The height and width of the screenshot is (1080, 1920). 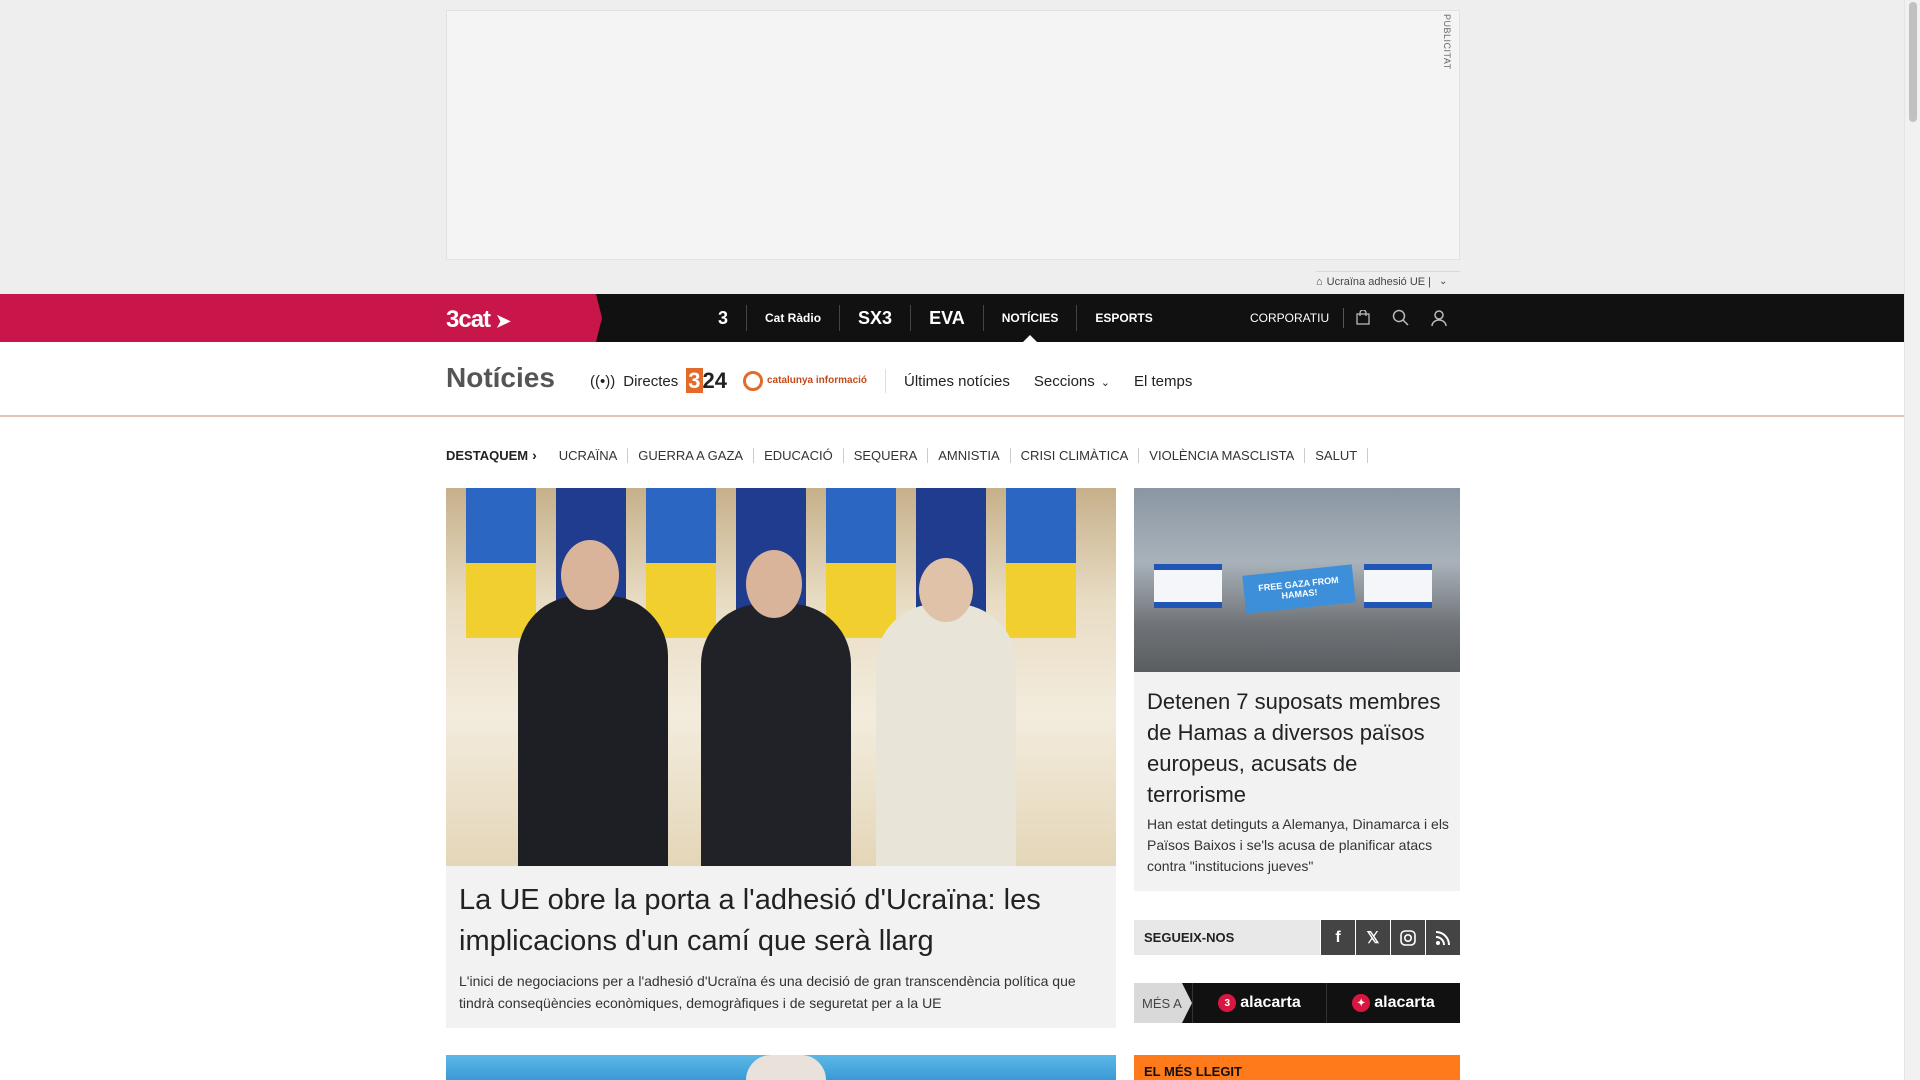 I want to click on top-right-tools: CORPORATIU, so click(x=1354, y=318).